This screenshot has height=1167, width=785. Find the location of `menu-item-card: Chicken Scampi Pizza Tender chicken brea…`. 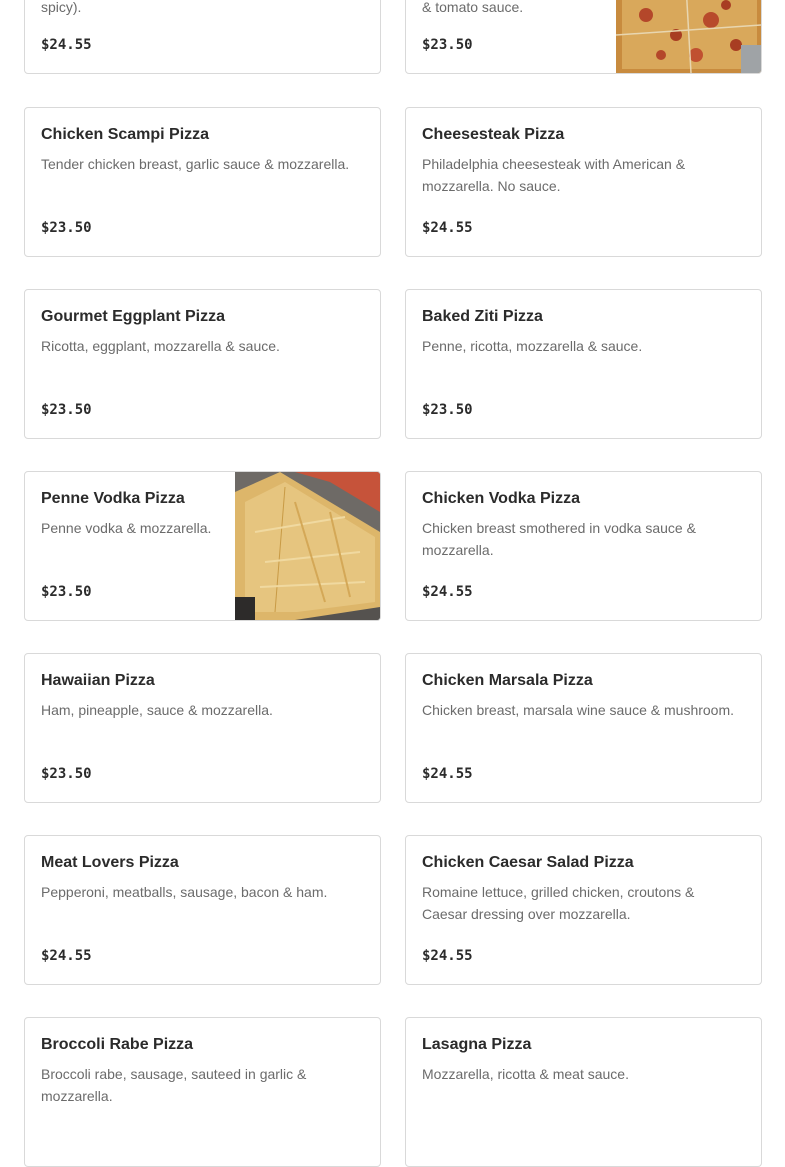

menu-item-card: Chicken Scampi Pizza Tender chicken brea… is located at coordinates (202, 182).